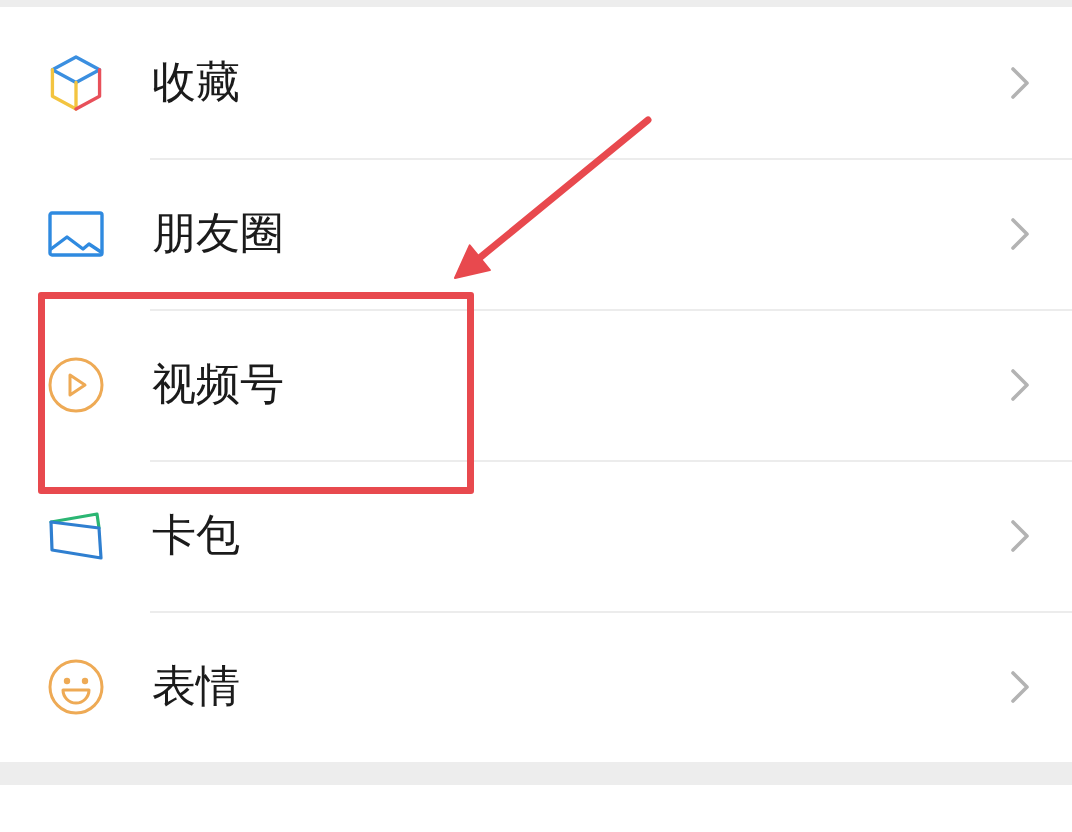 This screenshot has height=832, width=1072. Describe the element at coordinates (76, 535) in the screenshot. I see `wallet-icon` at that location.